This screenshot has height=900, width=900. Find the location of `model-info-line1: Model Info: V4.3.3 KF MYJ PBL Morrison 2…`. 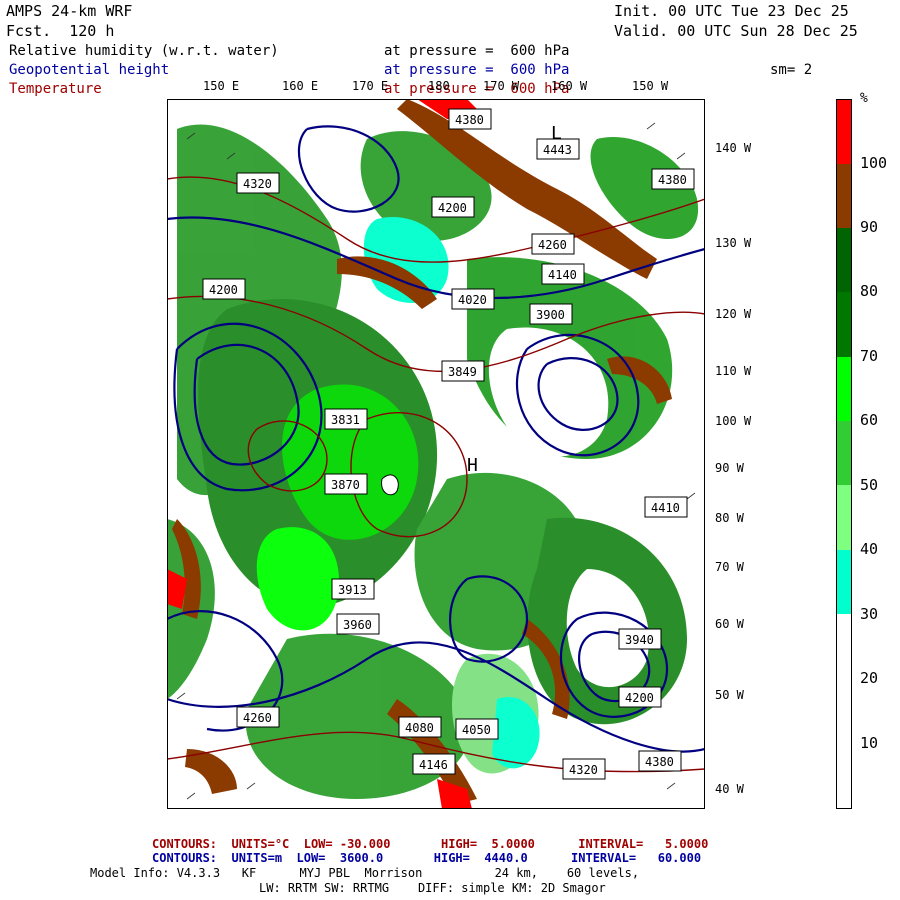

model-info-line1: Model Info: V4.3.3 KF MYJ PBL Morrison 2… is located at coordinates (365, 873).